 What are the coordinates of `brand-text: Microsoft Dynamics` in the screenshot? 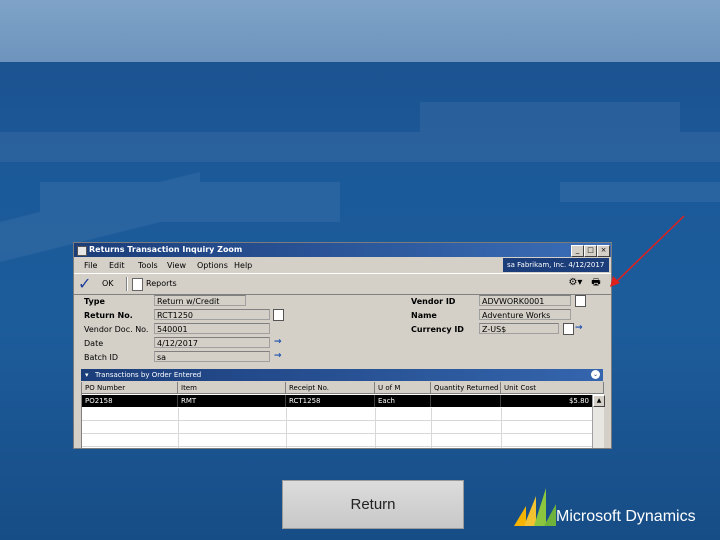 It's located at (626, 516).